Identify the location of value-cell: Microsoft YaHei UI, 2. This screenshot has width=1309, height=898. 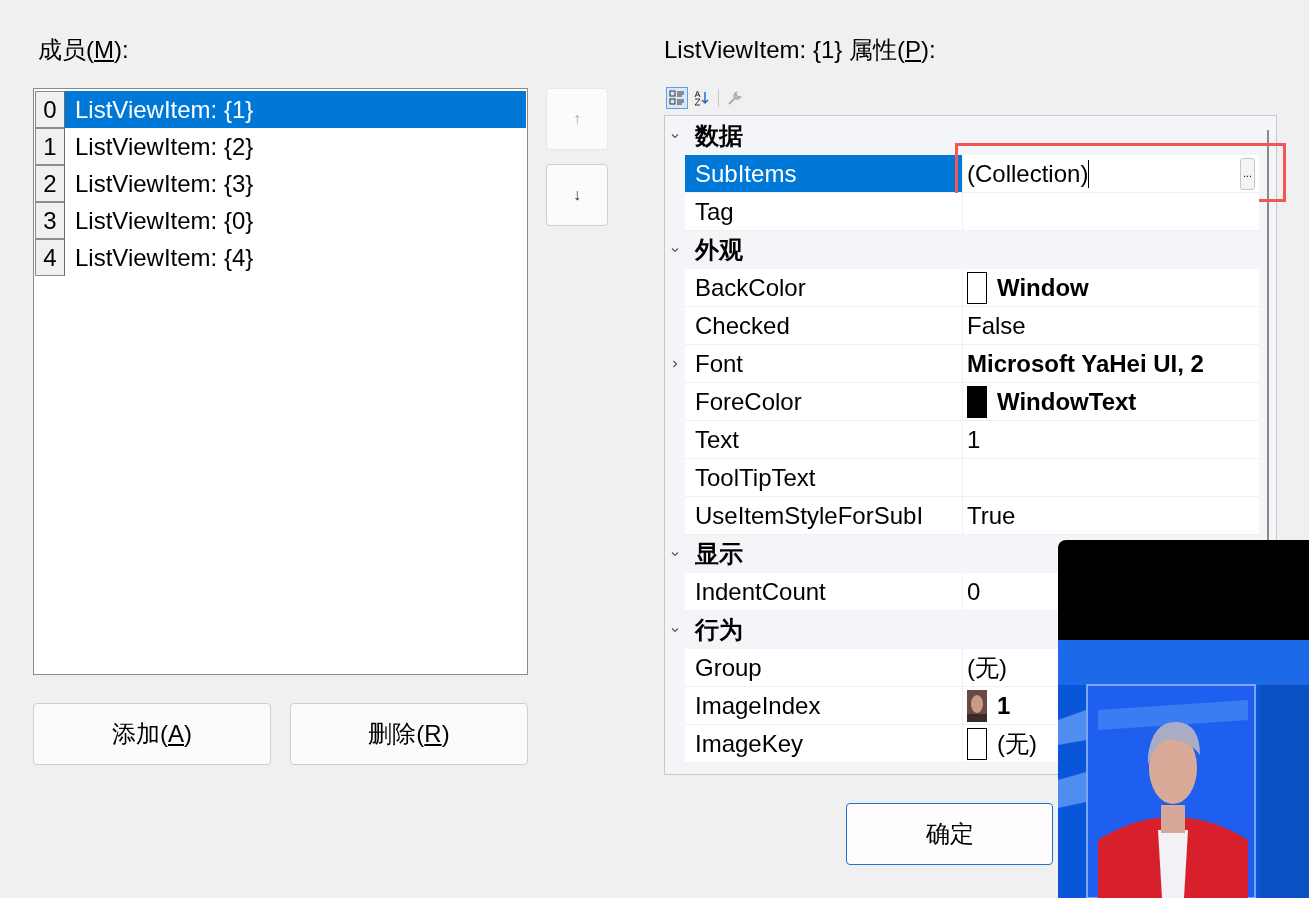
(1111, 364).